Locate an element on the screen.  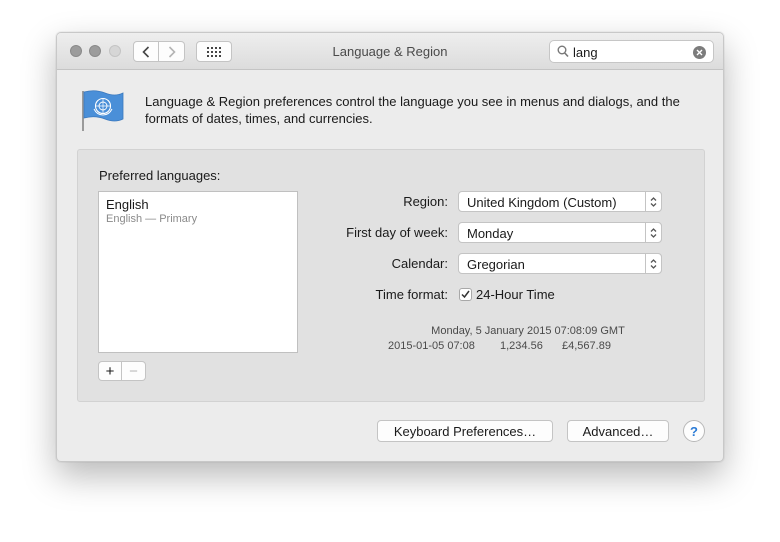
first-day-value: Monday is located at coordinates (490, 233).